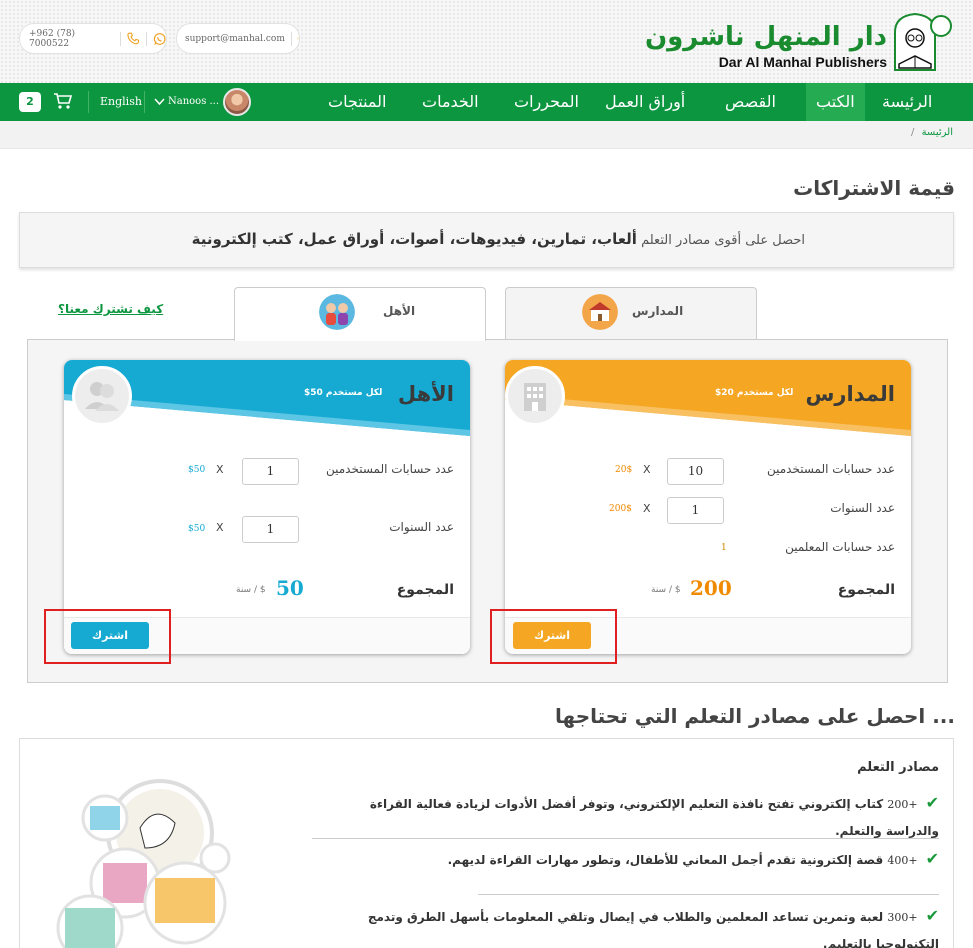 Image resolution: width=973 pixels, height=948 pixels. I want to click on resources-section-title: ... احصل على مصادر التعلم التي تحتاجها, so click(755, 716).